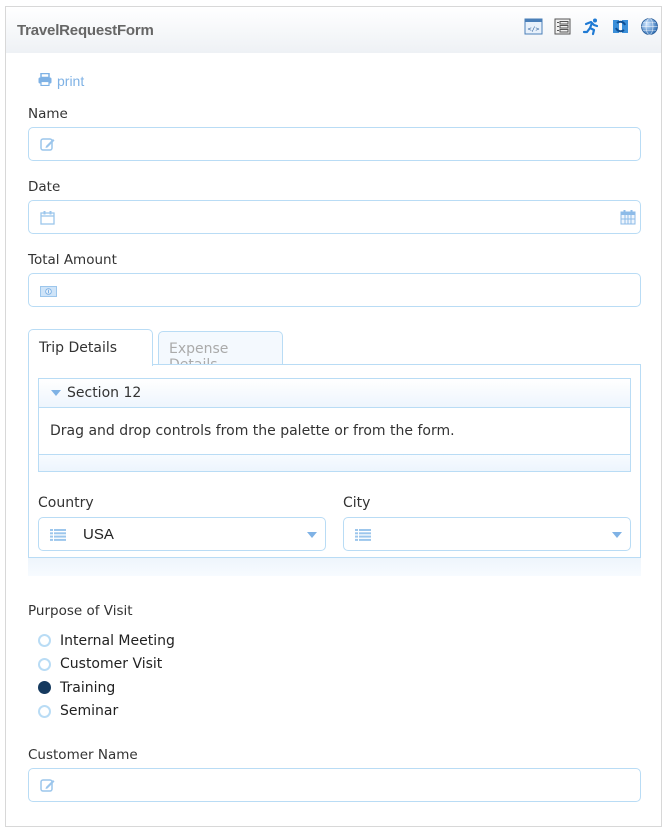 This screenshot has width=667, height=831. Describe the element at coordinates (88, 687) in the screenshot. I see `radio-label: Training` at that location.